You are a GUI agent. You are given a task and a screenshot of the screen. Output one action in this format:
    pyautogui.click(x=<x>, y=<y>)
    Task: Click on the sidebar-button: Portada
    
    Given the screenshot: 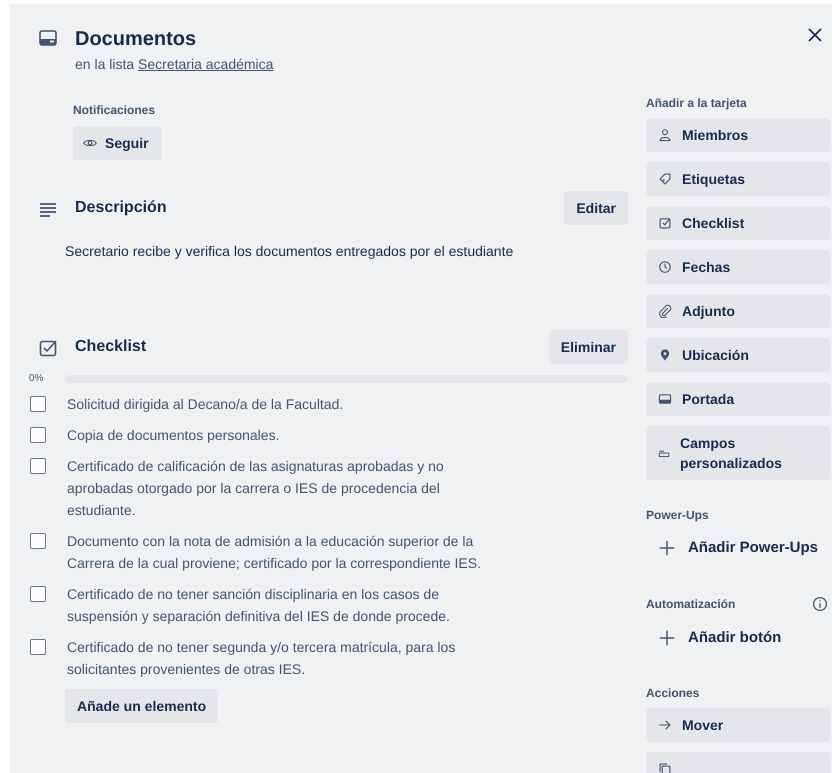 What is the action you would take?
    pyautogui.click(x=738, y=399)
    